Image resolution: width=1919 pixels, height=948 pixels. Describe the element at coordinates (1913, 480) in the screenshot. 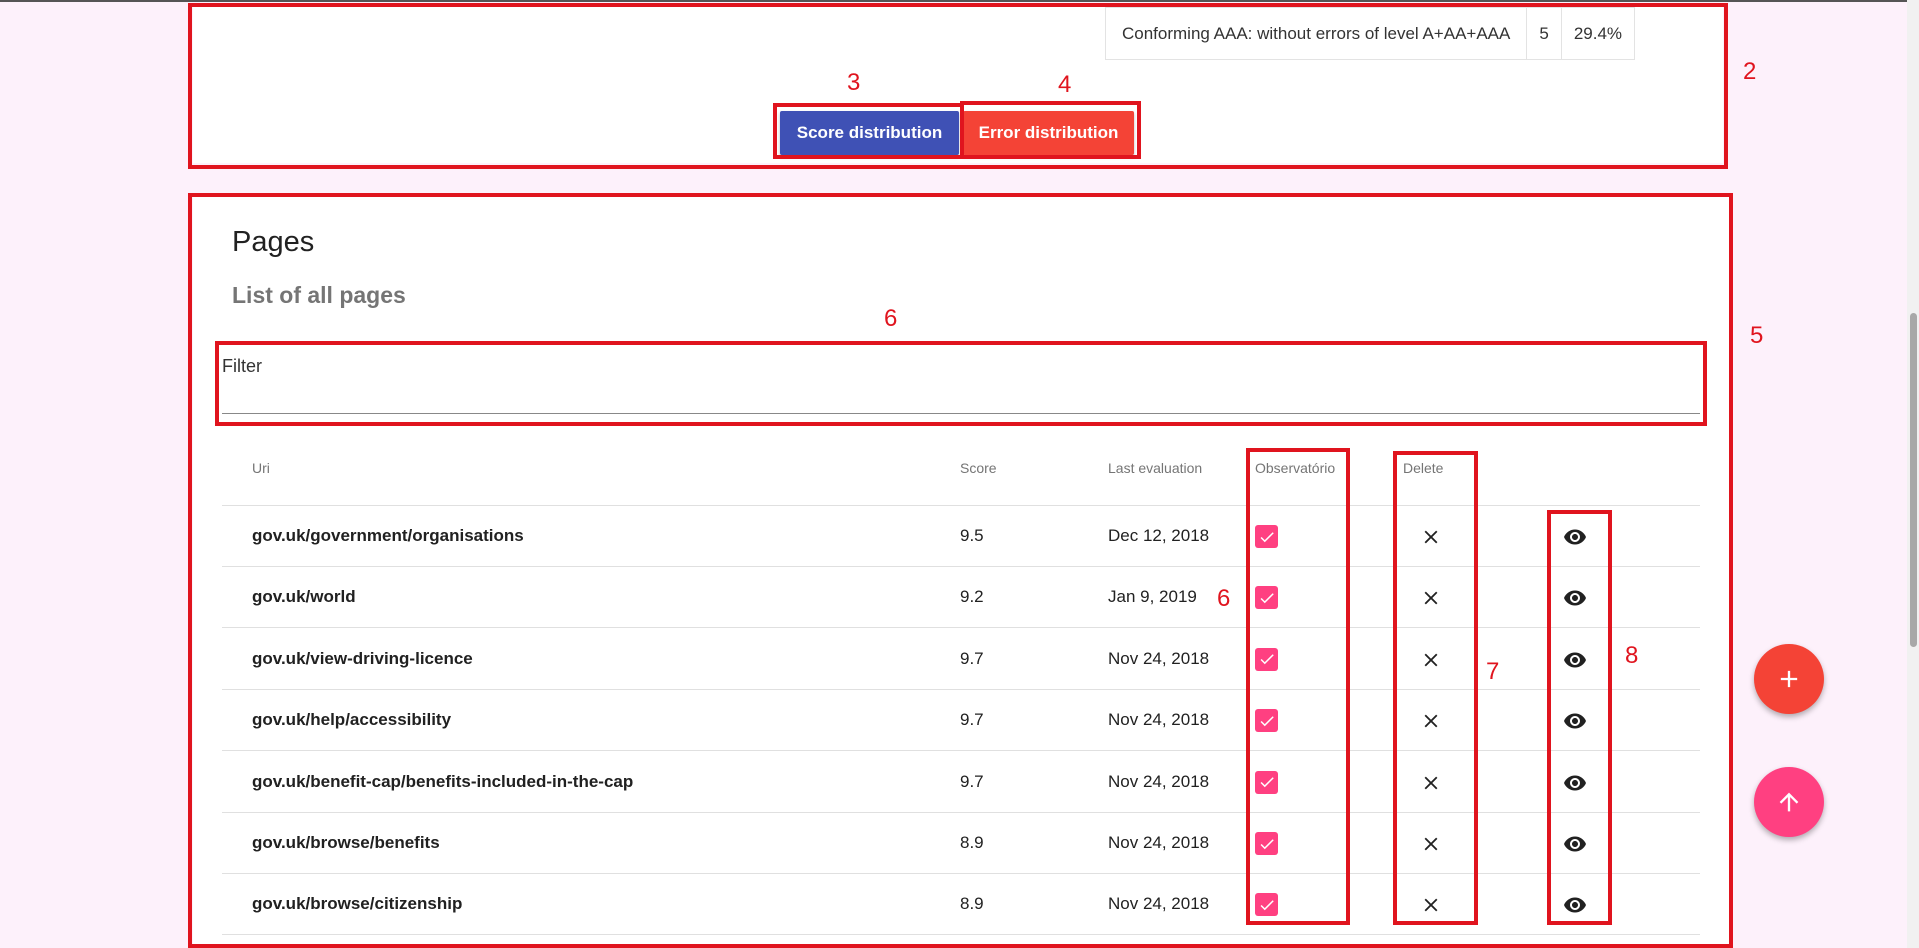

I see `scrollbar-thumb` at that location.